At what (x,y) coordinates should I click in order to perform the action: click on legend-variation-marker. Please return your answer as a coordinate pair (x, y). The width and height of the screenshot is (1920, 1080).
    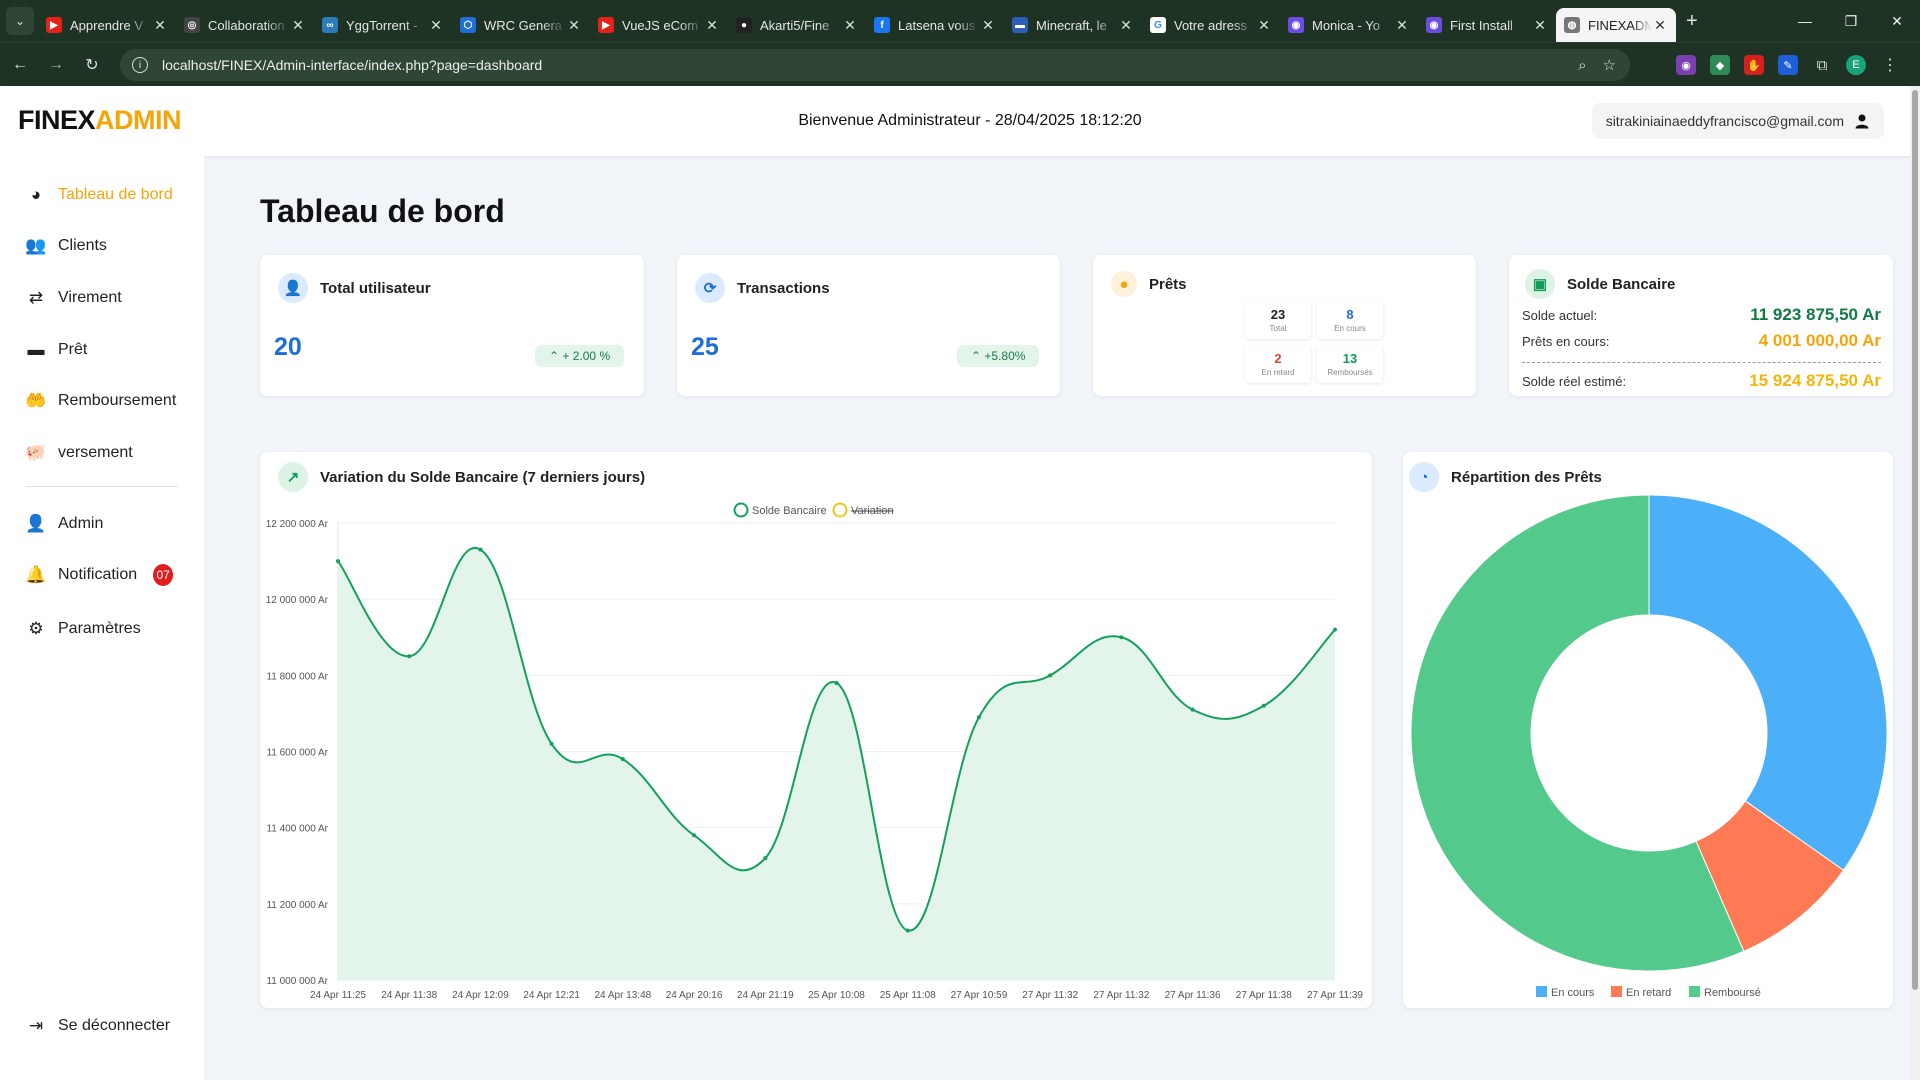
    Looking at the image, I should click on (840, 510).